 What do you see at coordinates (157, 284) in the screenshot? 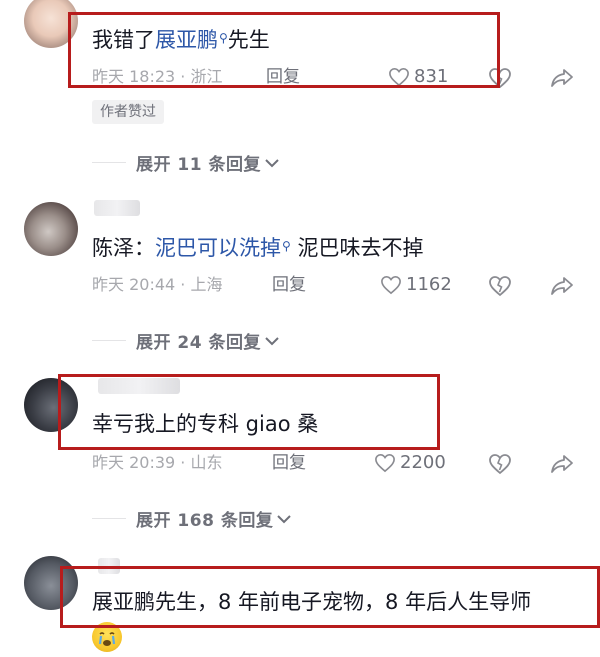
I see `comment-time-location: 昨天 20:44 · 上海` at bounding box center [157, 284].